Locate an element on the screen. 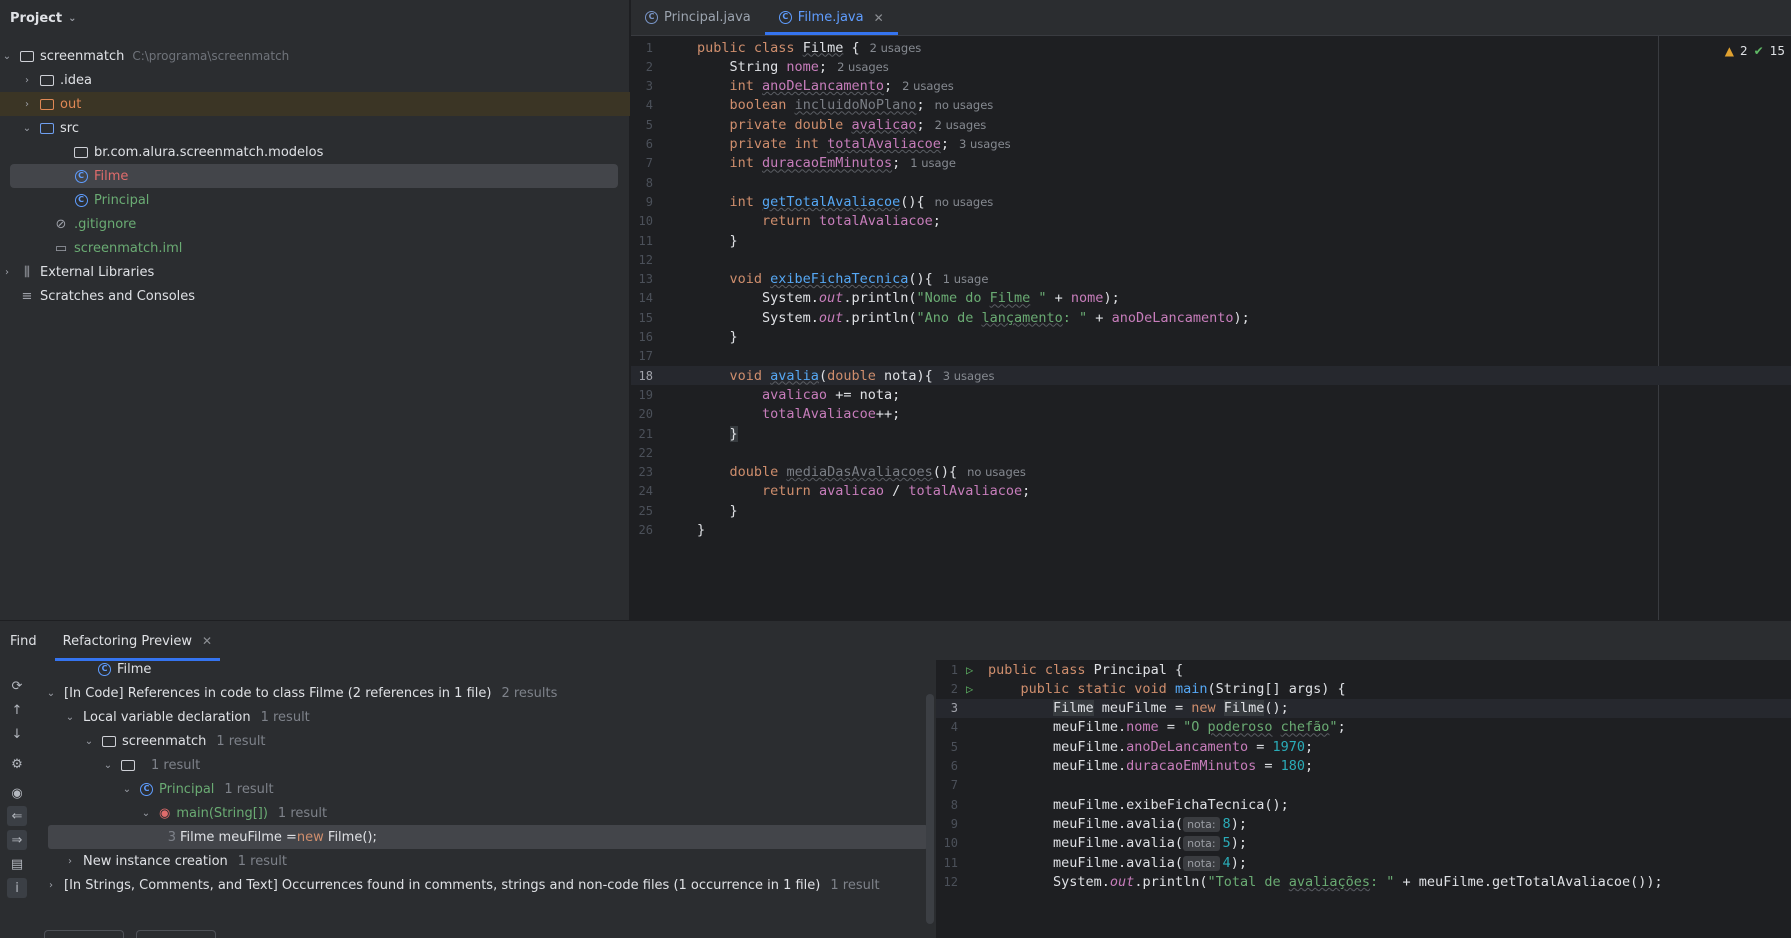 The width and height of the screenshot is (1791, 938). preview-line: 11 meuFilme.avalia(nota: 4); is located at coordinates (1363, 862).